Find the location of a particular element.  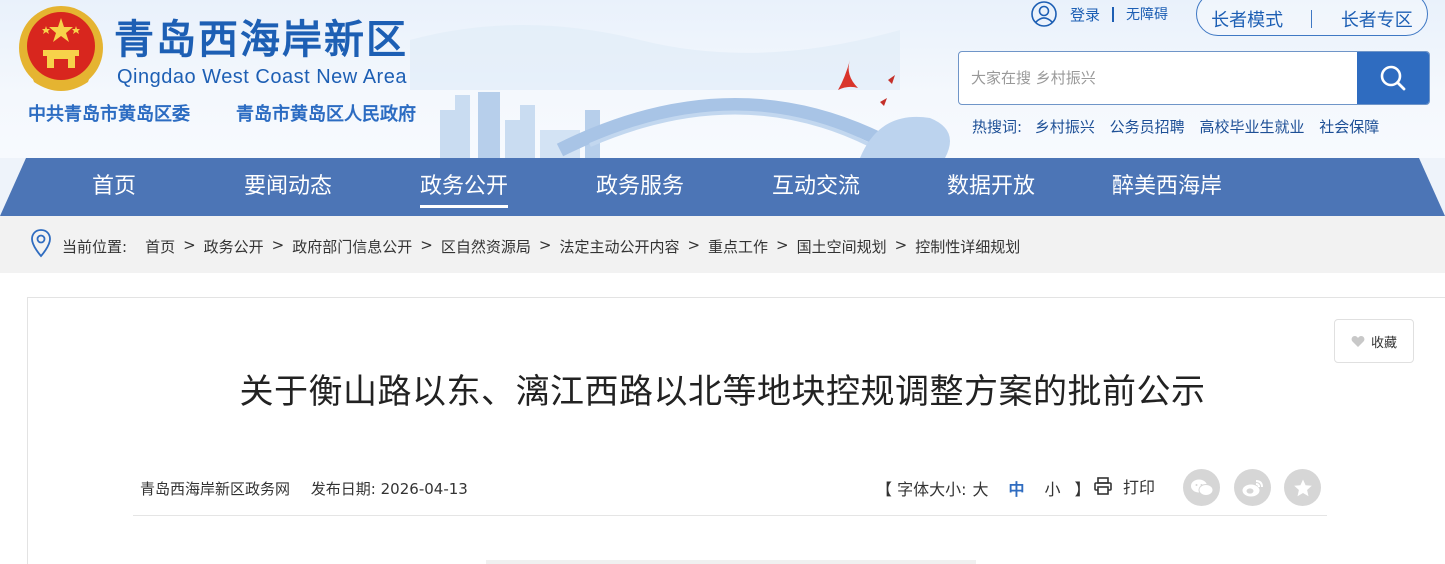

breadcrumb-item: 区自然资源局 is located at coordinates (486, 246).